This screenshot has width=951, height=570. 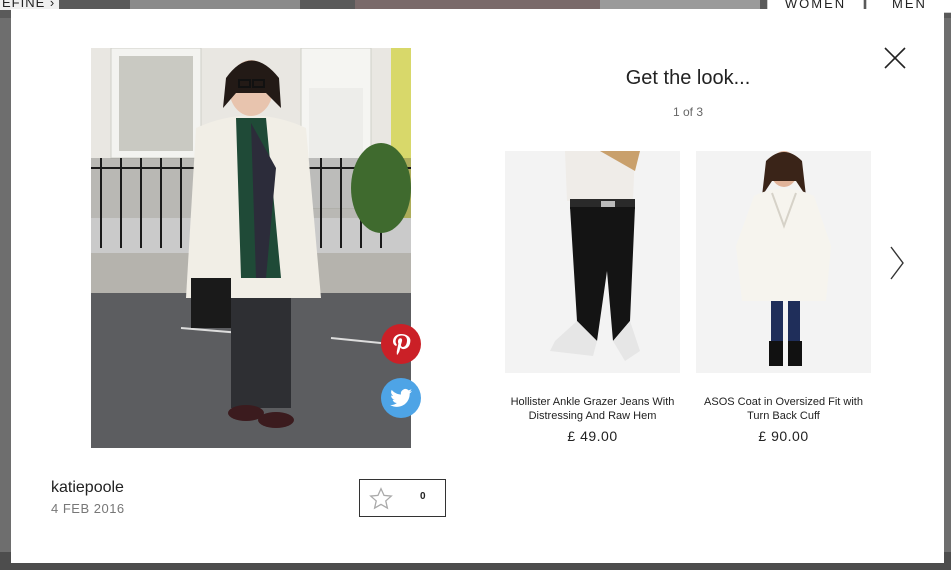 I want to click on twitter-share-button, so click(x=401, y=398).